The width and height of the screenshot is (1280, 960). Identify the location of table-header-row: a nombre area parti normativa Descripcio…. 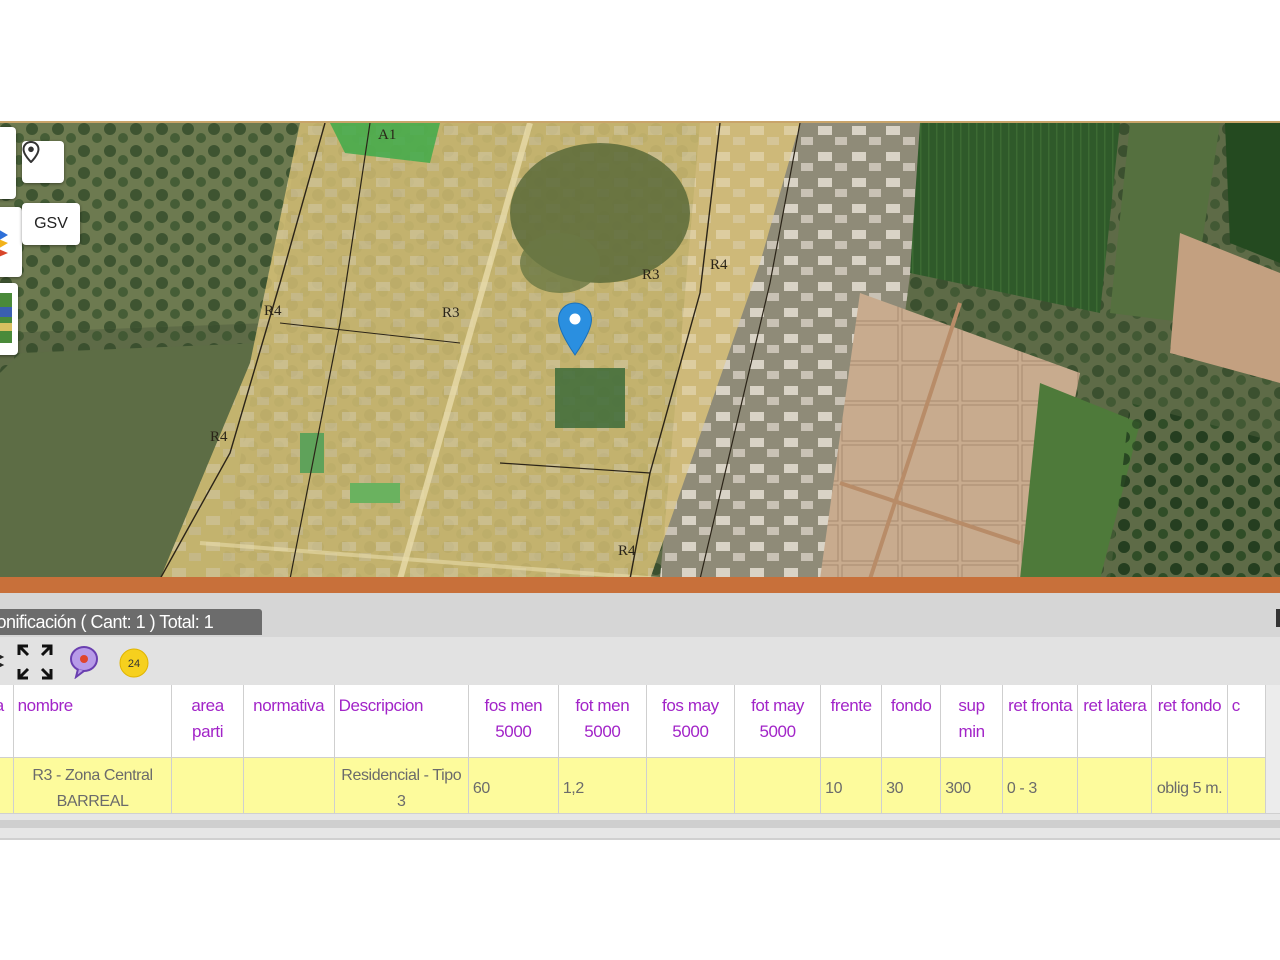
(633, 721).